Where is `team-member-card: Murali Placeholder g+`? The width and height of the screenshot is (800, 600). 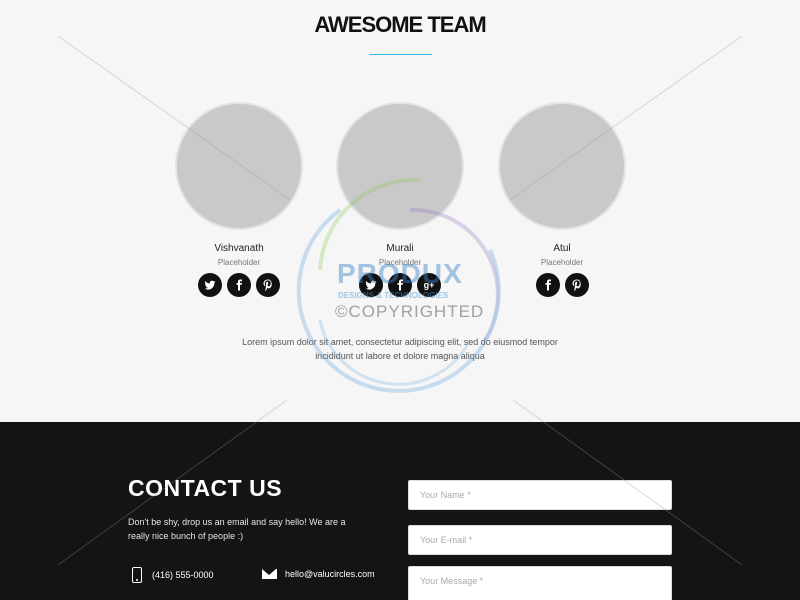
team-member-card: Murali Placeholder g+ is located at coordinates (400, 199).